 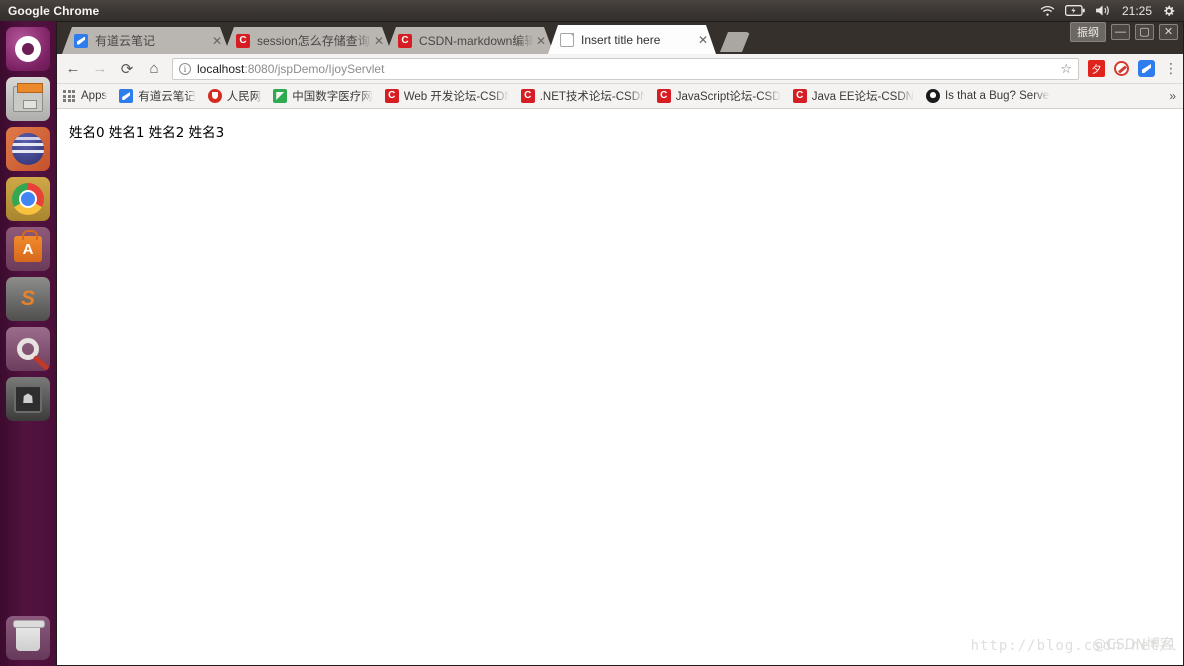 I want to click on adblock-extension-icon, so click(x=1121, y=68).